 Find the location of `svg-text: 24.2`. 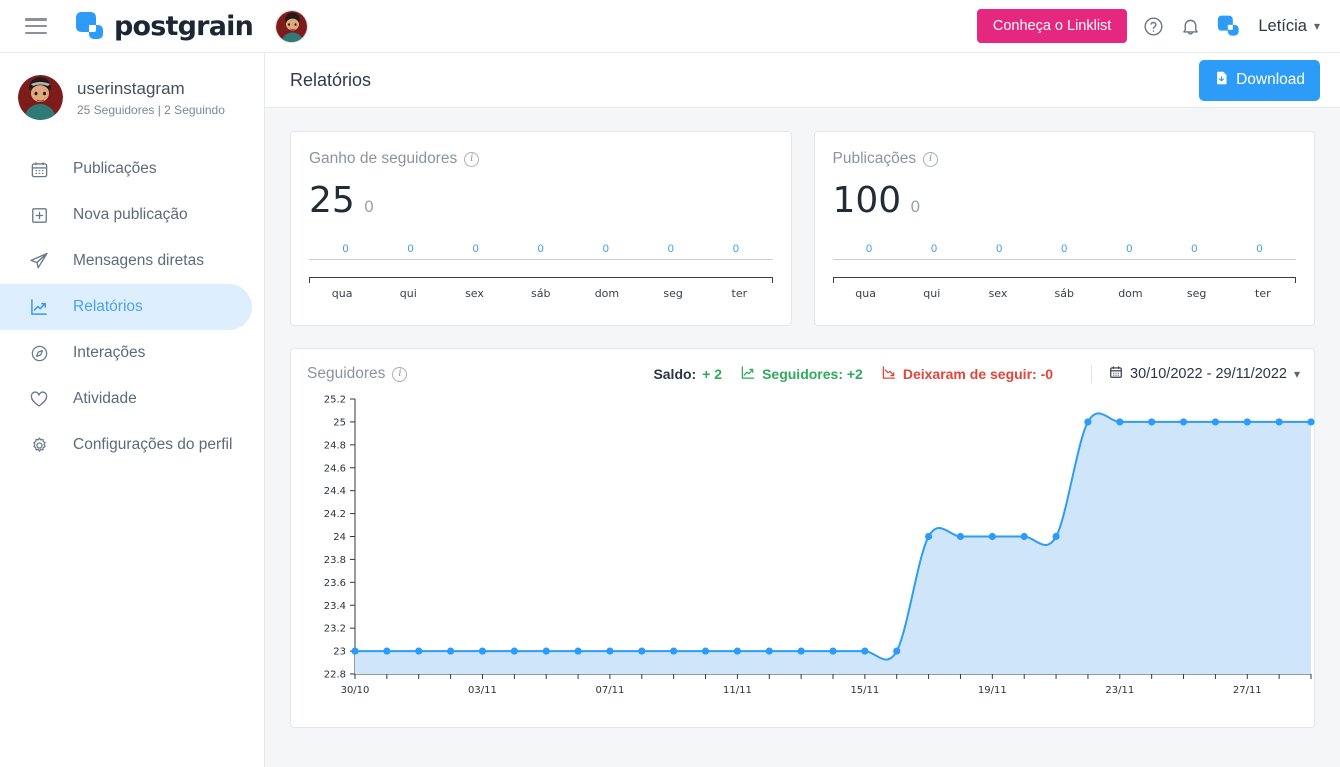

svg-text: 24.2 is located at coordinates (335, 514).